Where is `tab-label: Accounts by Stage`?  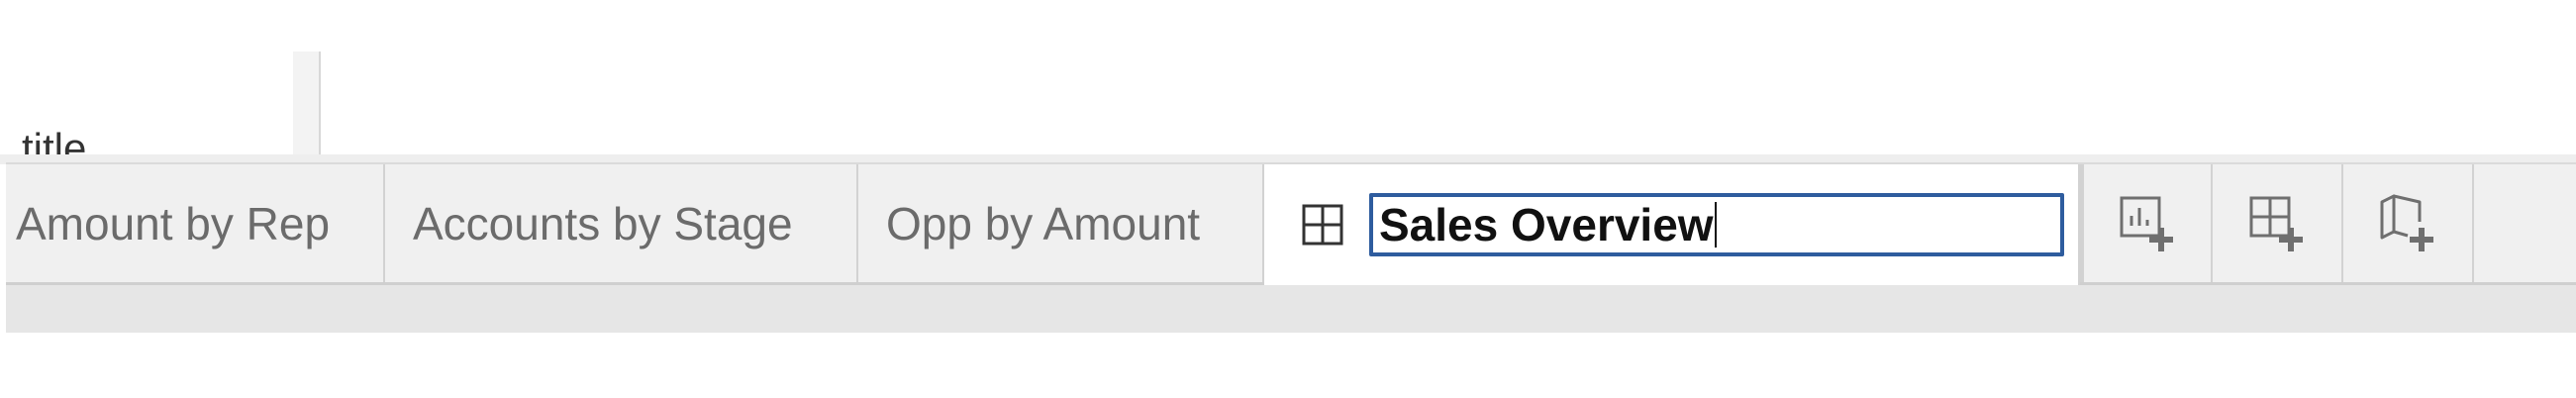
tab-label: Accounts by Stage is located at coordinates (603, 223).